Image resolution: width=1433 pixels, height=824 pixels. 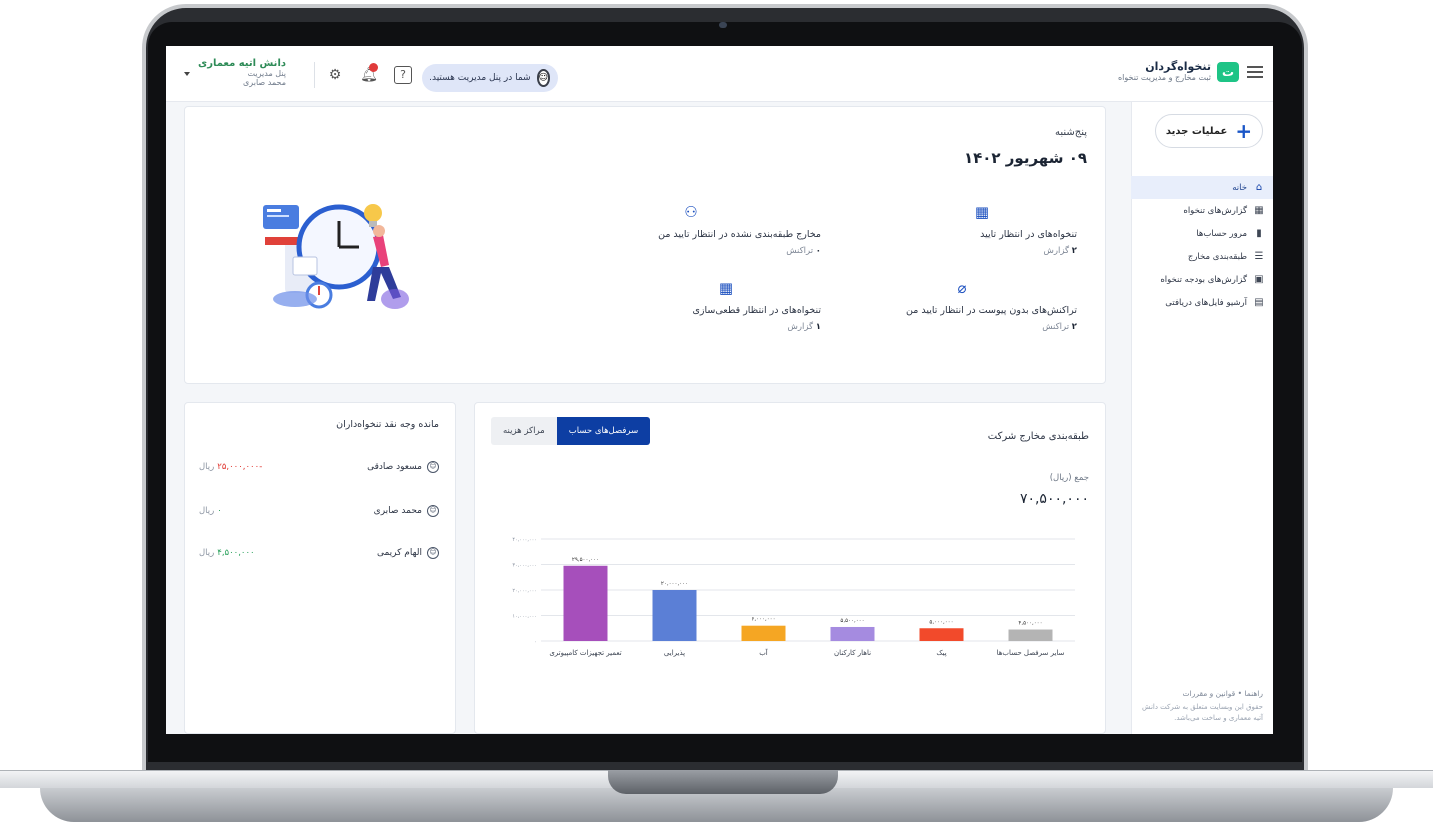 I want to click on help-icon: ?, so click(x=403, y=75).